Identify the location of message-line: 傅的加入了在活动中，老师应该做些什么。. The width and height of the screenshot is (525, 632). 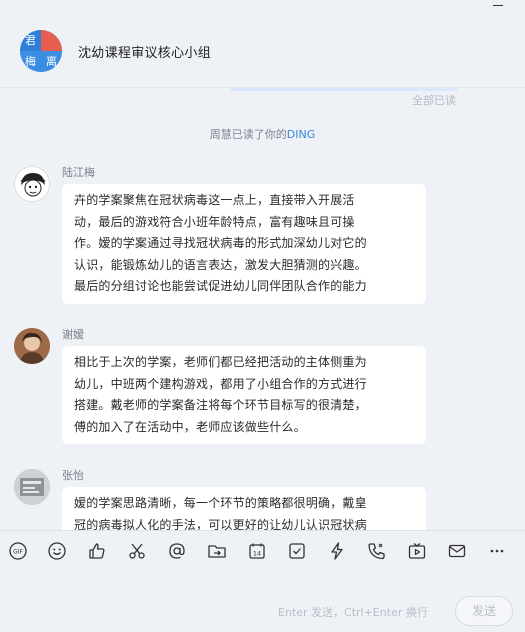
(190, 426).